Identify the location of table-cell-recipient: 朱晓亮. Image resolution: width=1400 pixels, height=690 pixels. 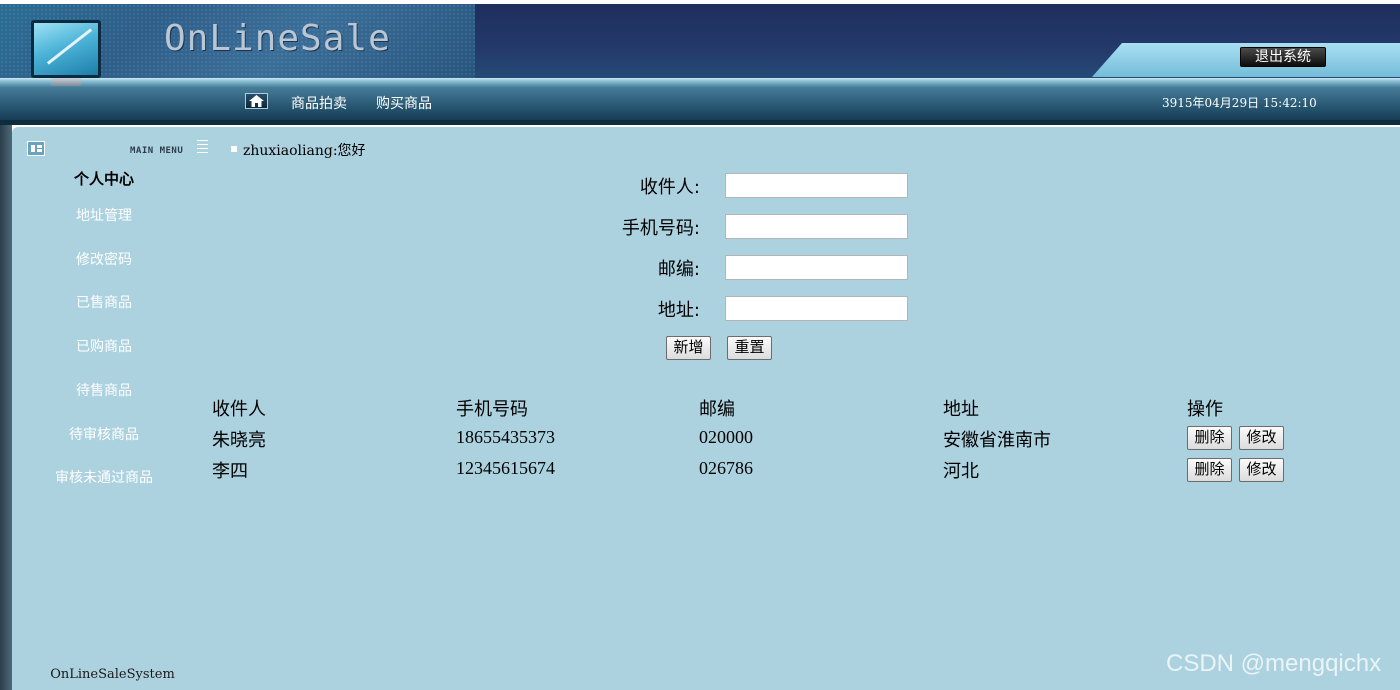
(239, 440).